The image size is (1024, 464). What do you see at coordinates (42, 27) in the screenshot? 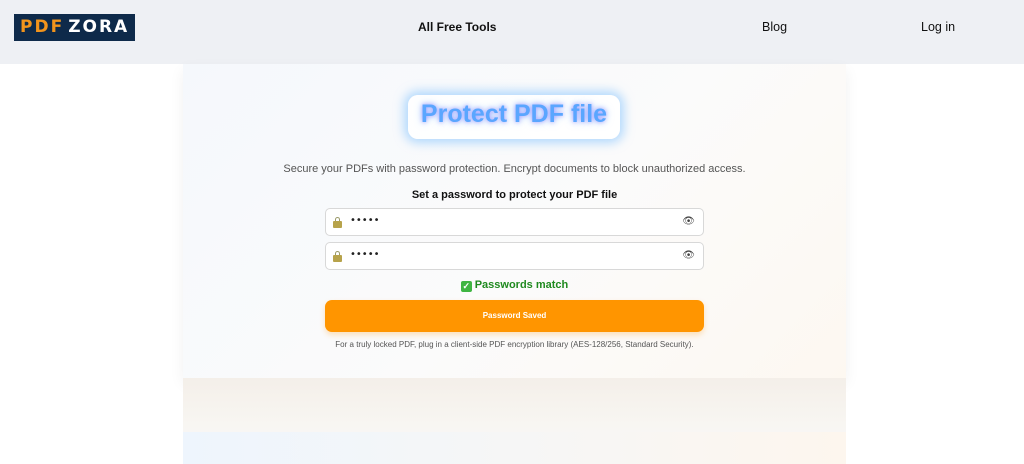
I see `logo-text-pdf: PDF` at bounding box center [42, 27].